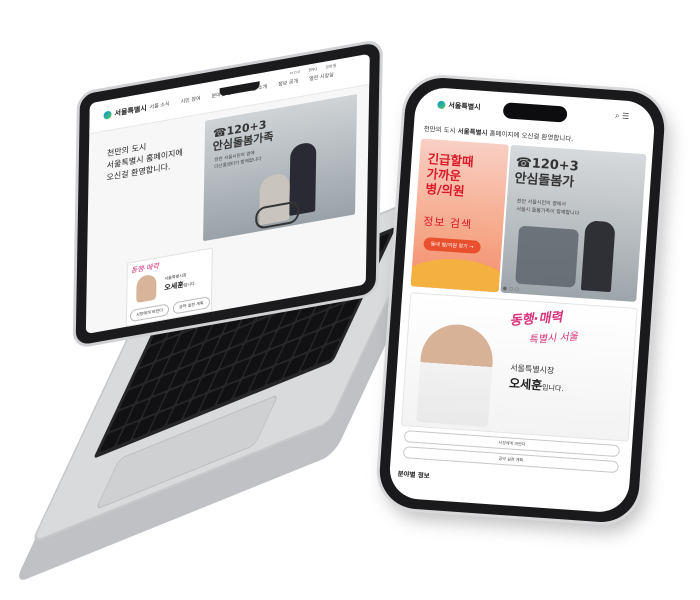 This screenshot has height=600, width=700. Describe the element at coordinates (144, 162) in the screenshot. I see `welcome-text: 천만의 도시 서울특별시 홈페이지에 오신걸 환영합니다.` at that location.